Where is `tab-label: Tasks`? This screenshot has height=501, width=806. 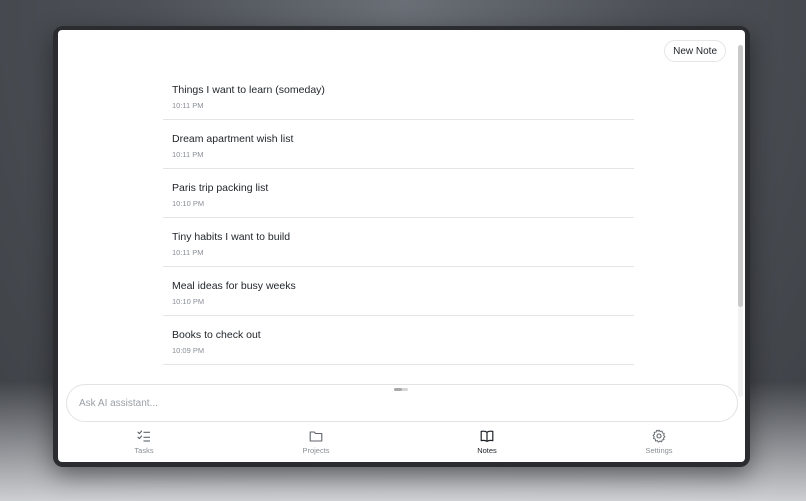
tab-label: Tasks is located at coordinates (144, 450).